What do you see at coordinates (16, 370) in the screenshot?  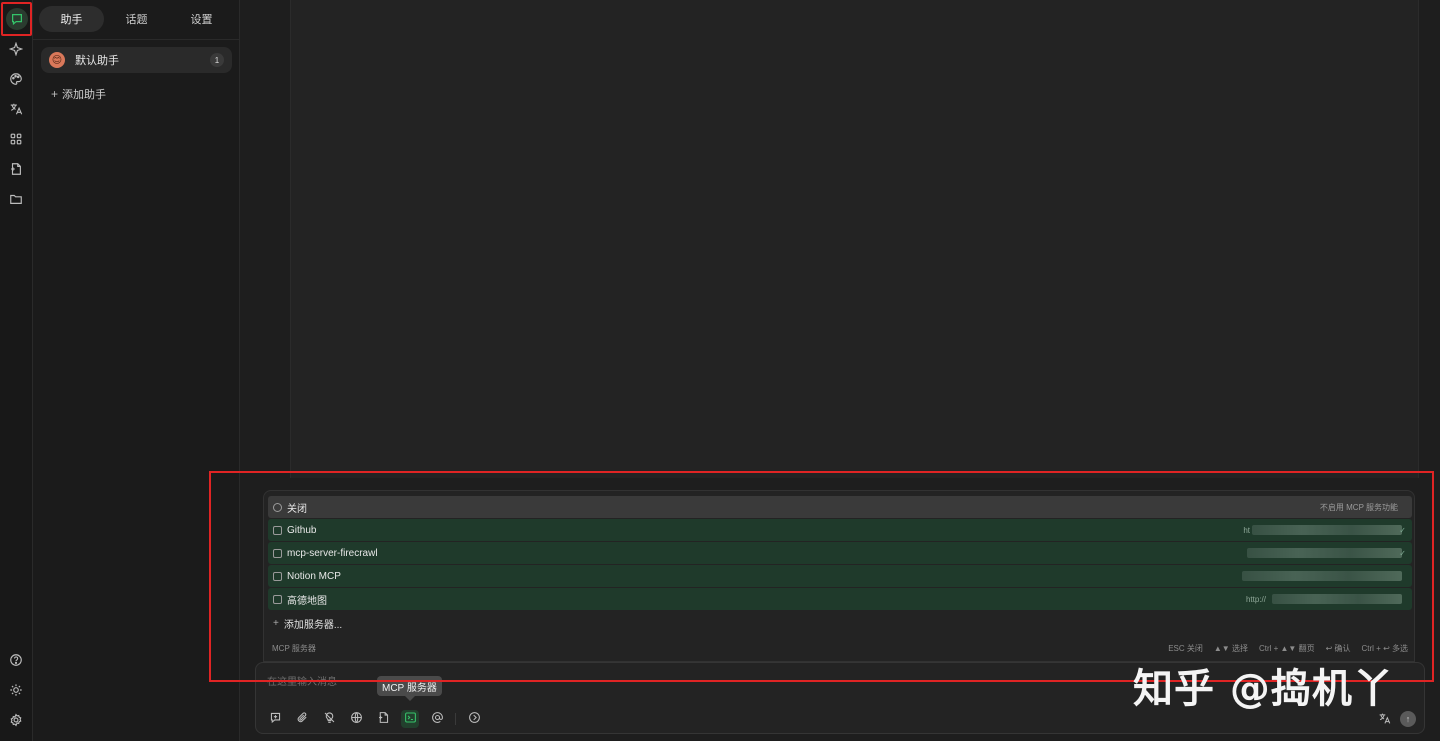 I see `icon-rail` at bounding box center [16, 370].